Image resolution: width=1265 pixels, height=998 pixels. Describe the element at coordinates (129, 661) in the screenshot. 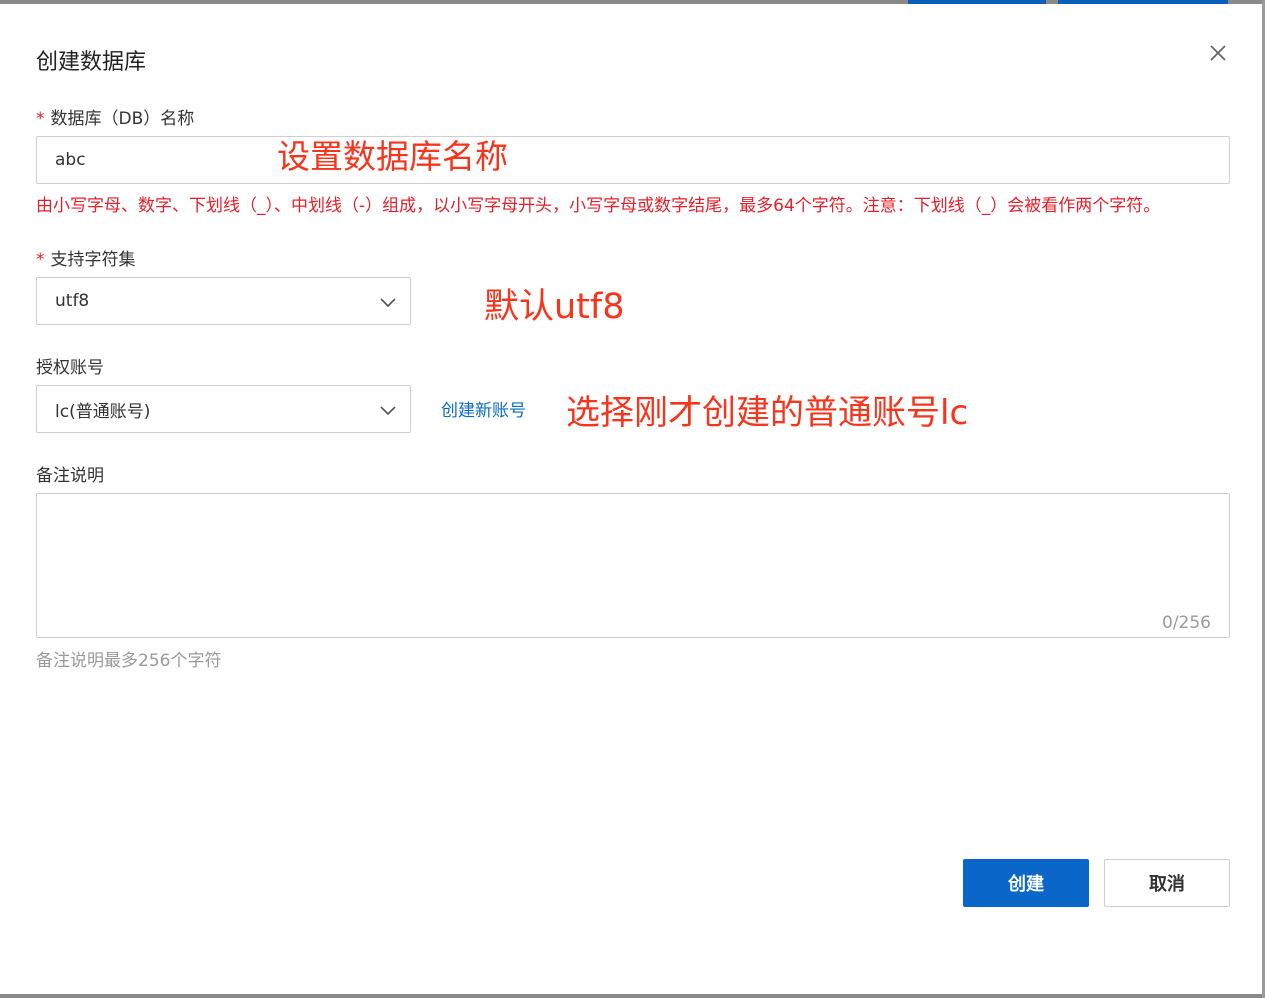

I see `remark-hint: 备注说明最多256个字符` at that location.